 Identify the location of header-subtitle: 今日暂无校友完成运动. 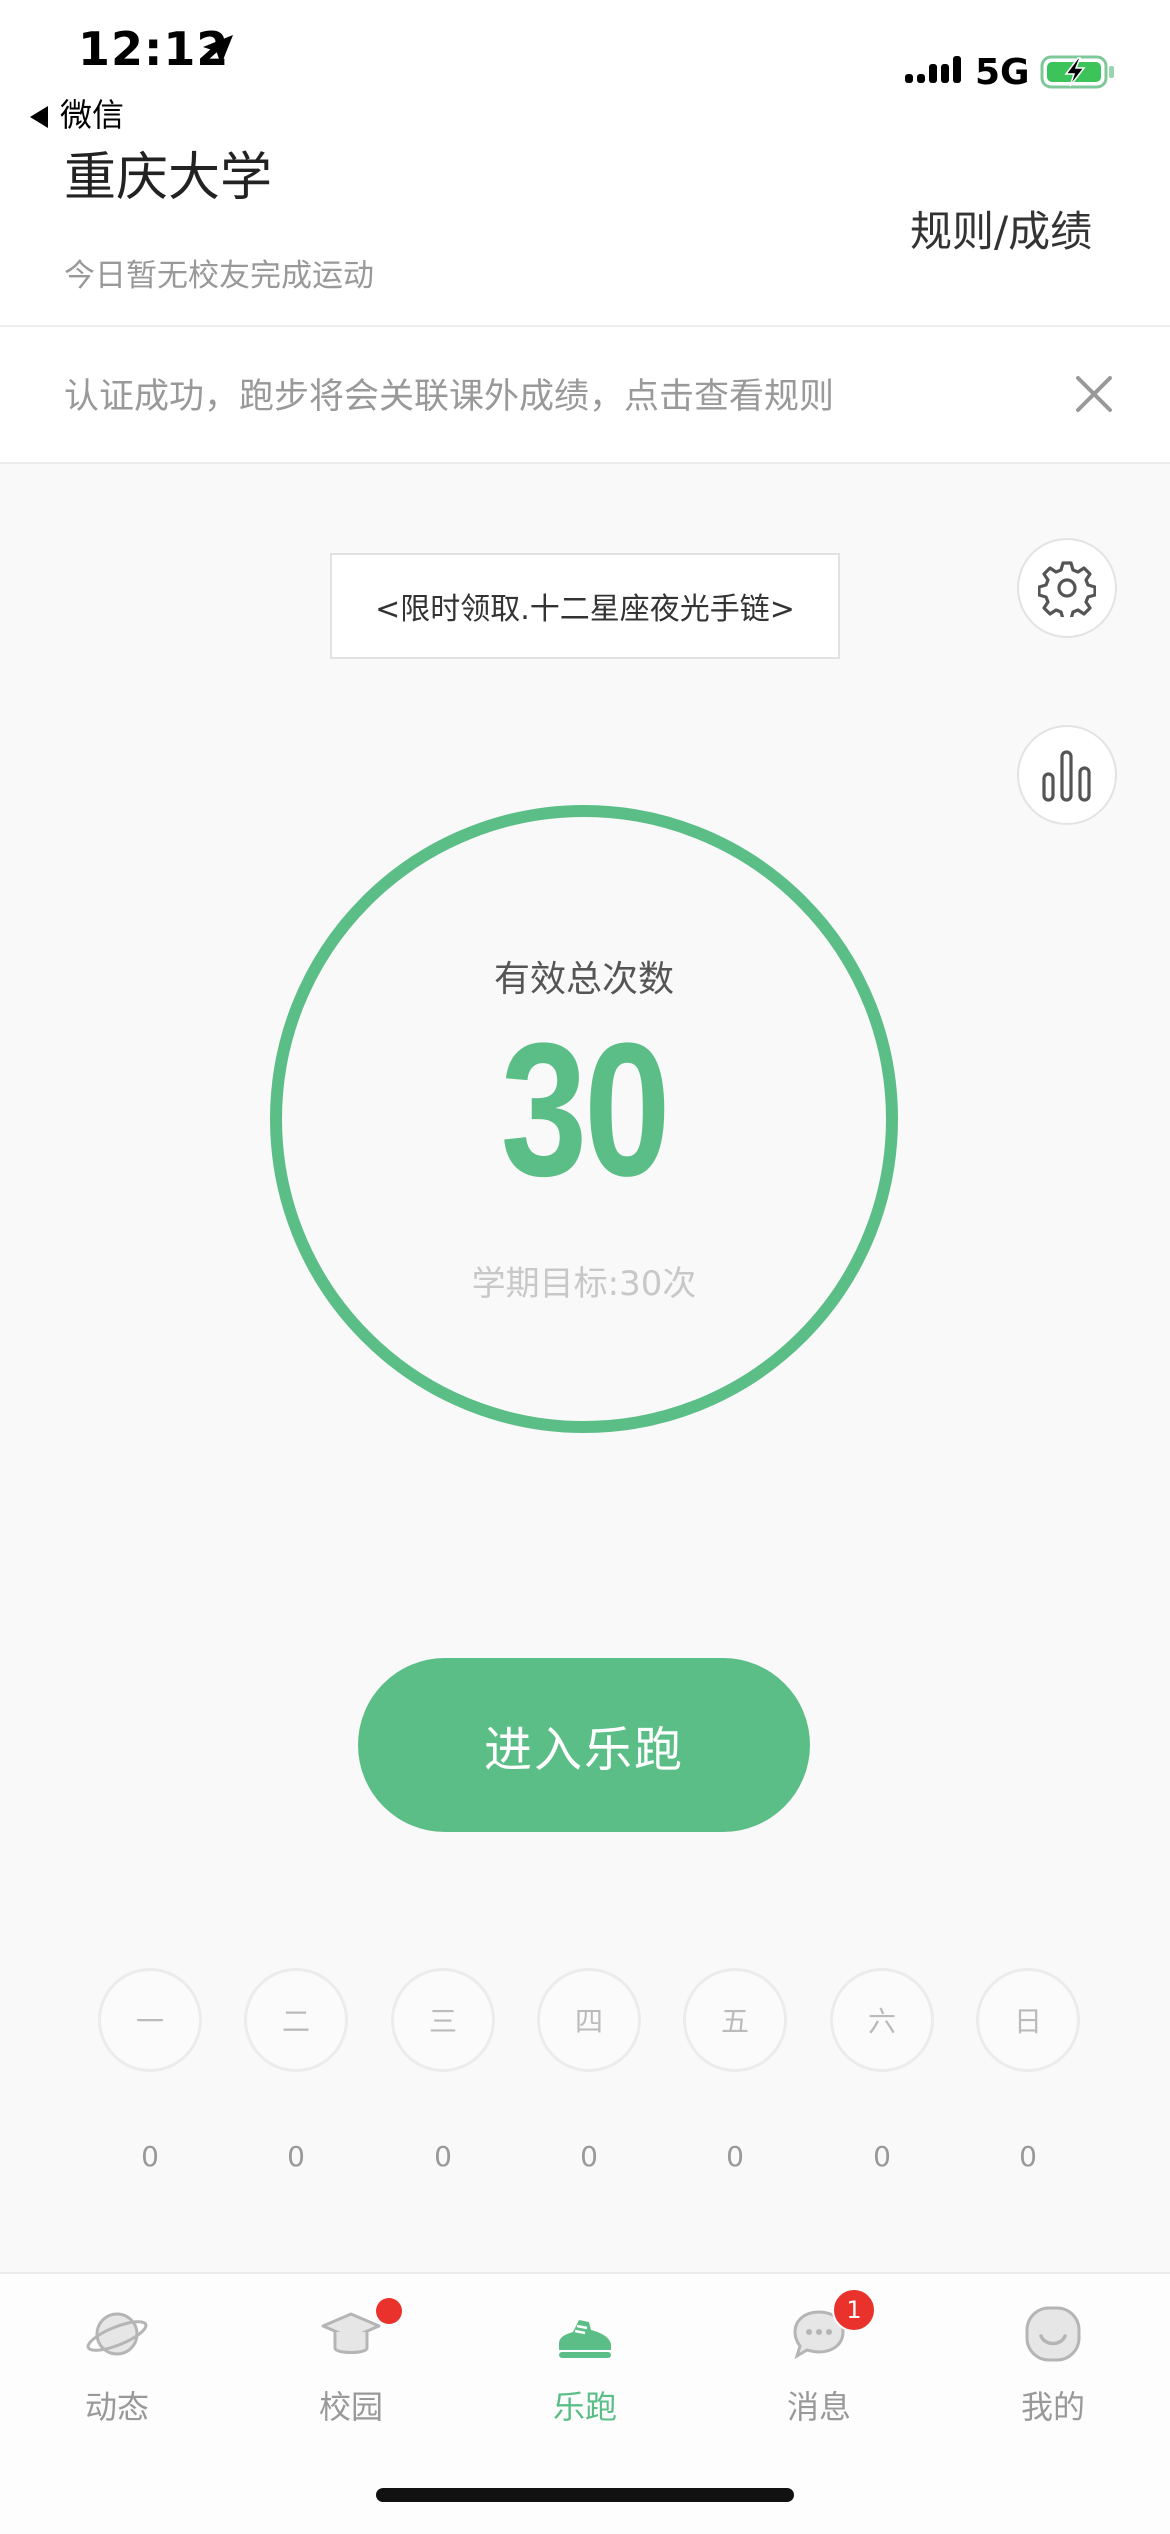
(219, 276).